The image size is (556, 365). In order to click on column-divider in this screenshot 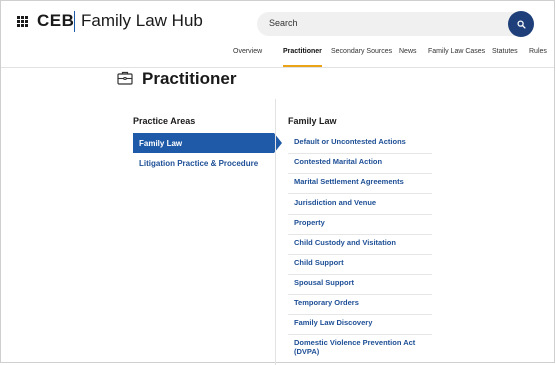, I will do `click(275, 232)`.